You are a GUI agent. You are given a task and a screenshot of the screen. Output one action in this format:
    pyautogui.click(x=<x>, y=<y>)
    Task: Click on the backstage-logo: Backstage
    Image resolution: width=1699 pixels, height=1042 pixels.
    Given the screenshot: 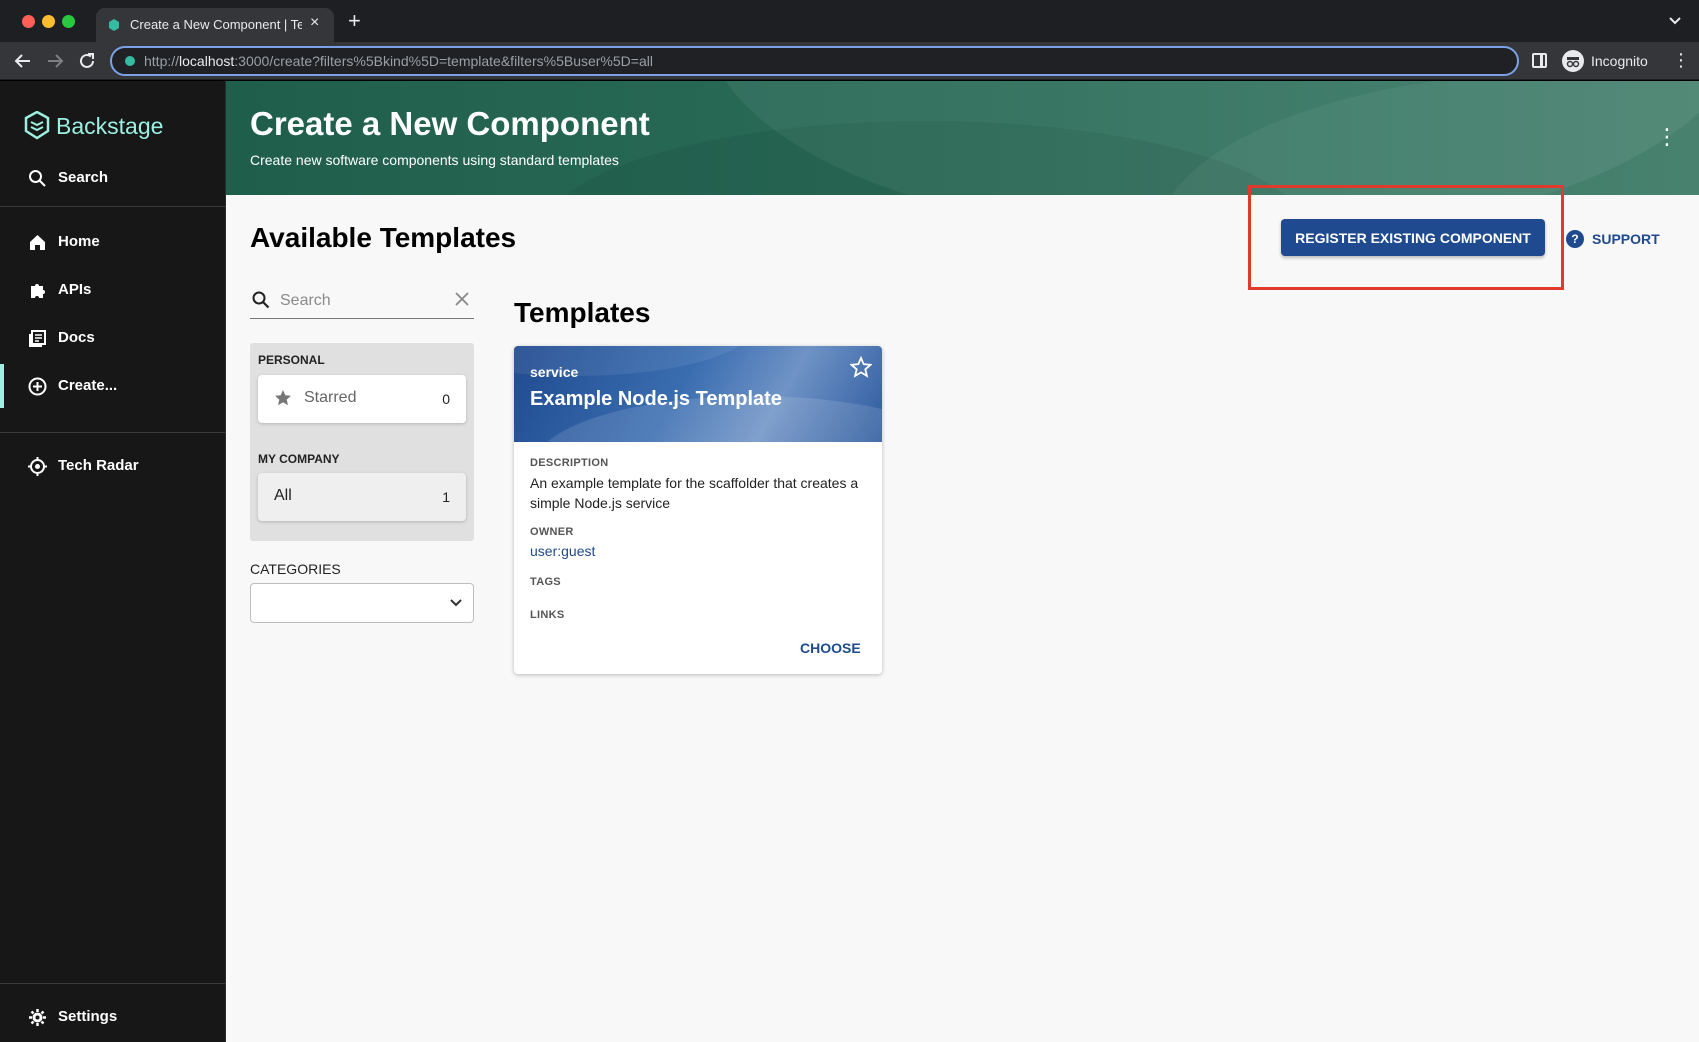 What is the action you would take?
    pyautogui.click(x=93, y=125)
    